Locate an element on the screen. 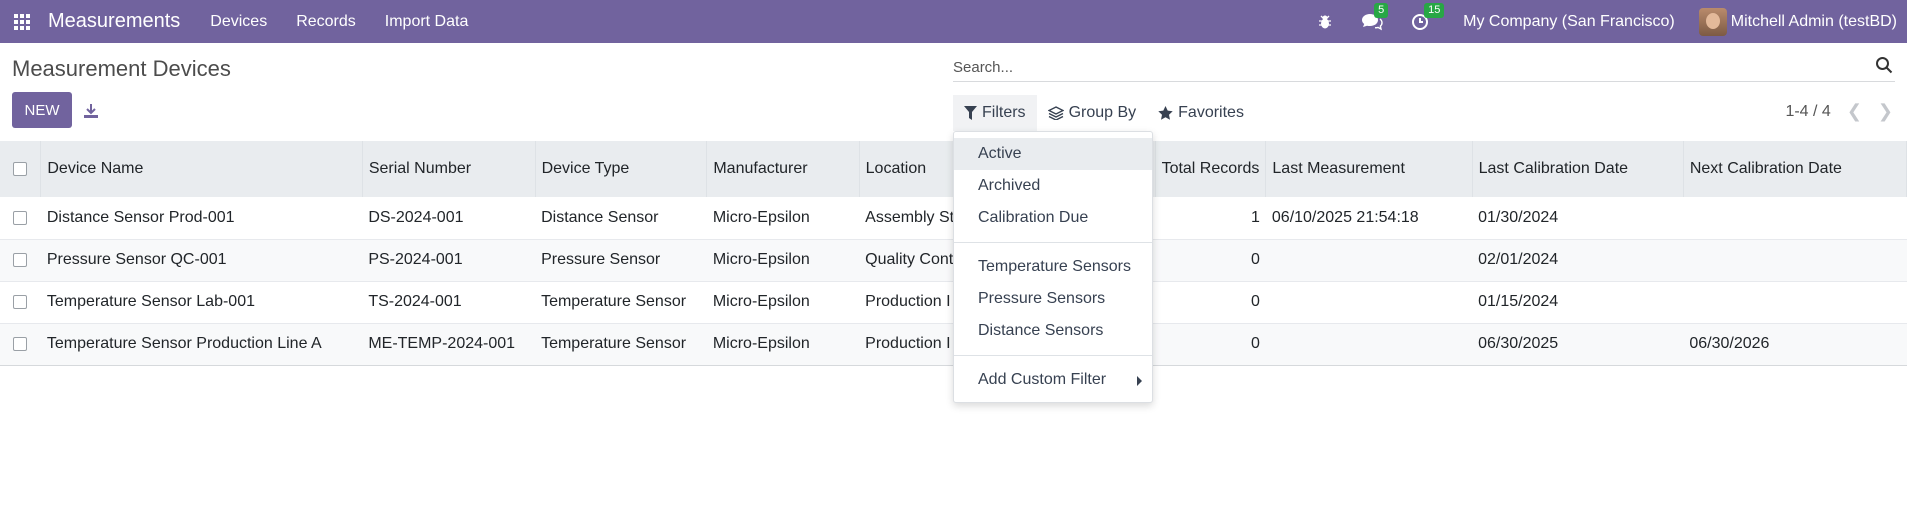 The height and width of the screenshot is (527, 1907). layers-icon is located at coordinates (1055, 113).